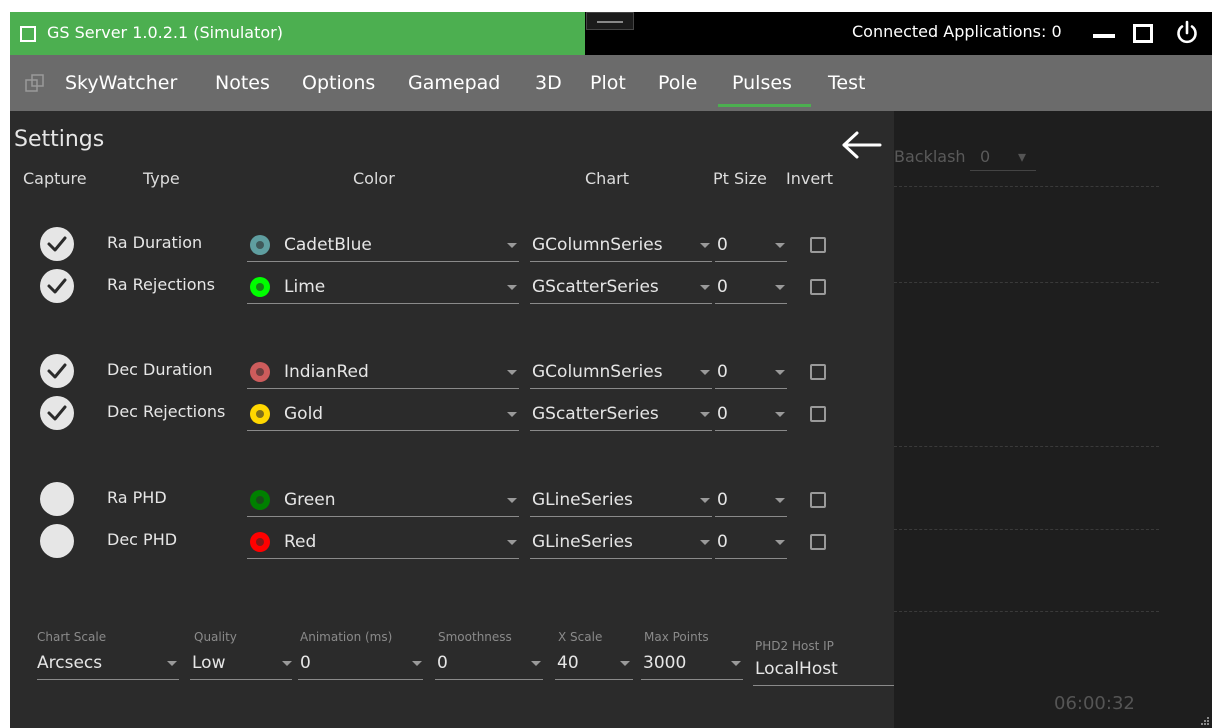  What do you see at coordinates (595, 414) in the screenshot?
I see `chart-series-name: GScatterSeries` at bounding box center [595, 414].